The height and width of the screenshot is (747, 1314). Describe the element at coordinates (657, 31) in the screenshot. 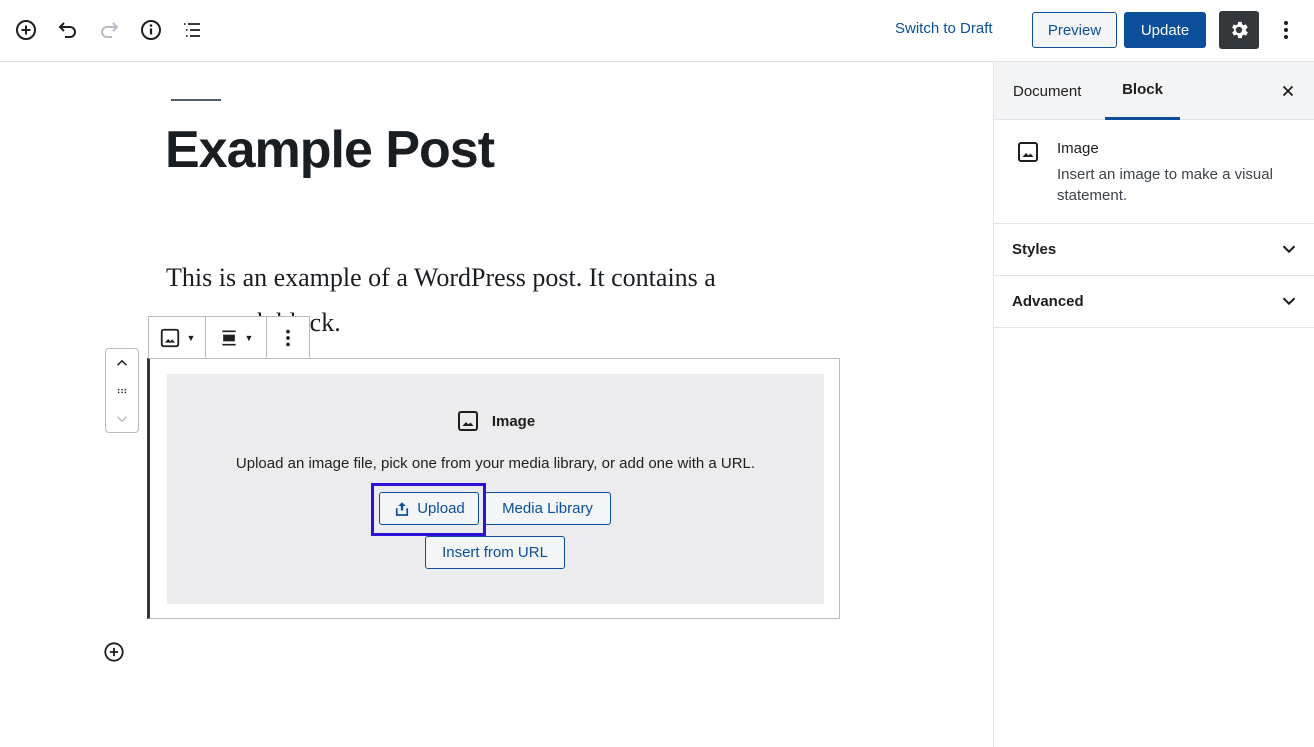

I see `editor-header: Switch to Draft Preview Update` at that location.